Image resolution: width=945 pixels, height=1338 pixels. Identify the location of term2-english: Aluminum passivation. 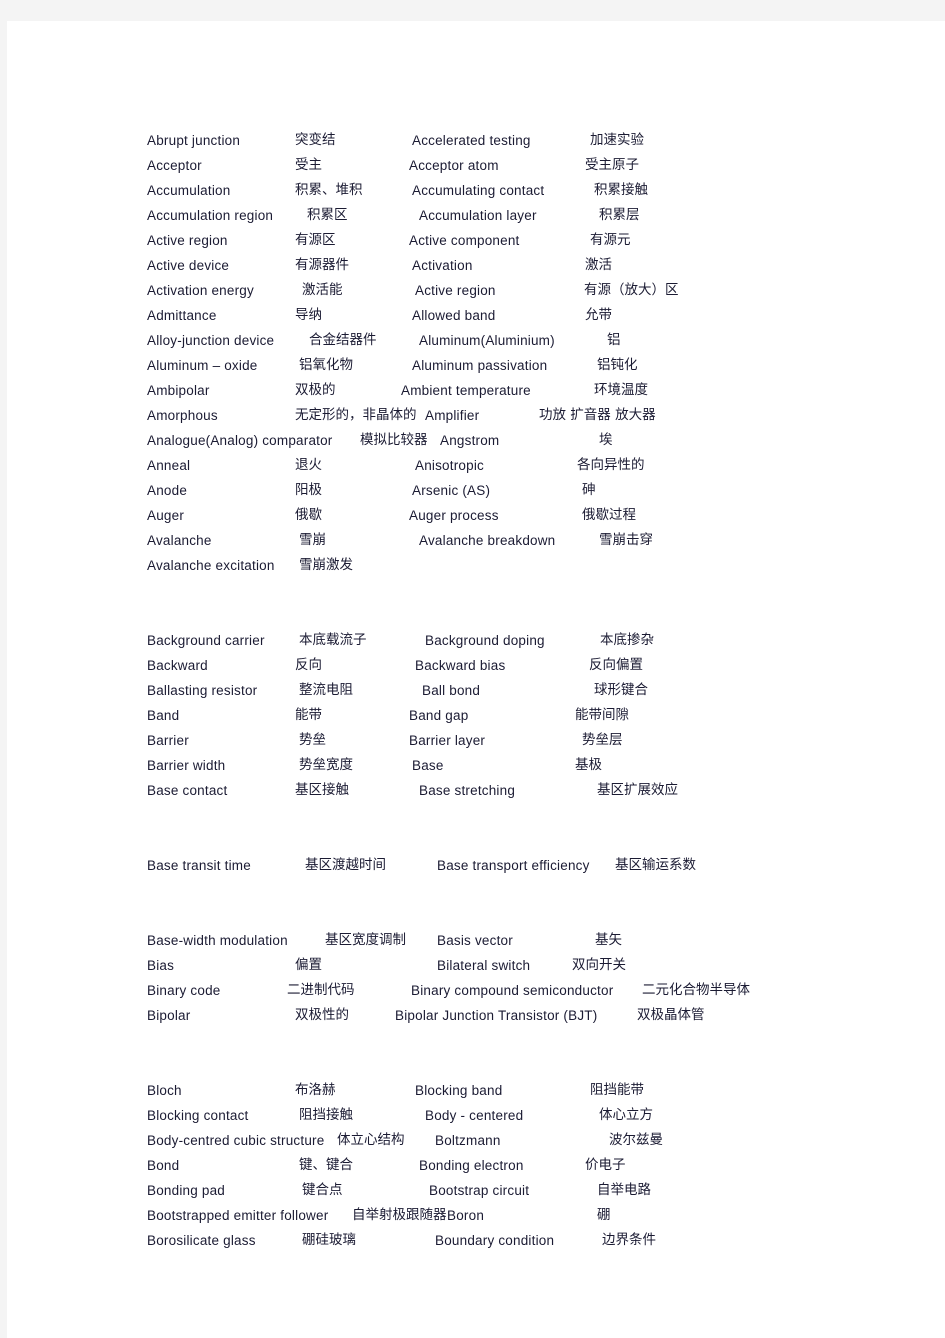
(480, 365).